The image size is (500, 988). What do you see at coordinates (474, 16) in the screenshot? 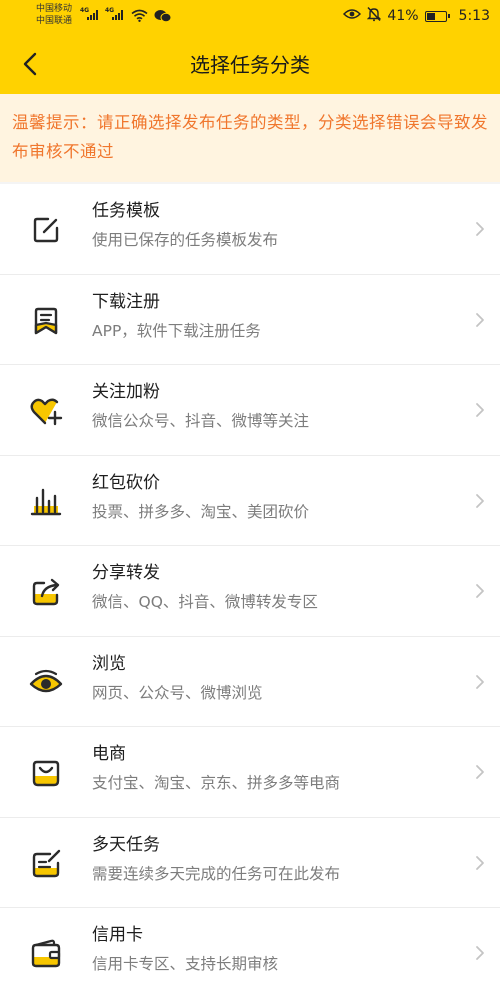
I see `clock: 5:13` at bounding box center [474, 16].